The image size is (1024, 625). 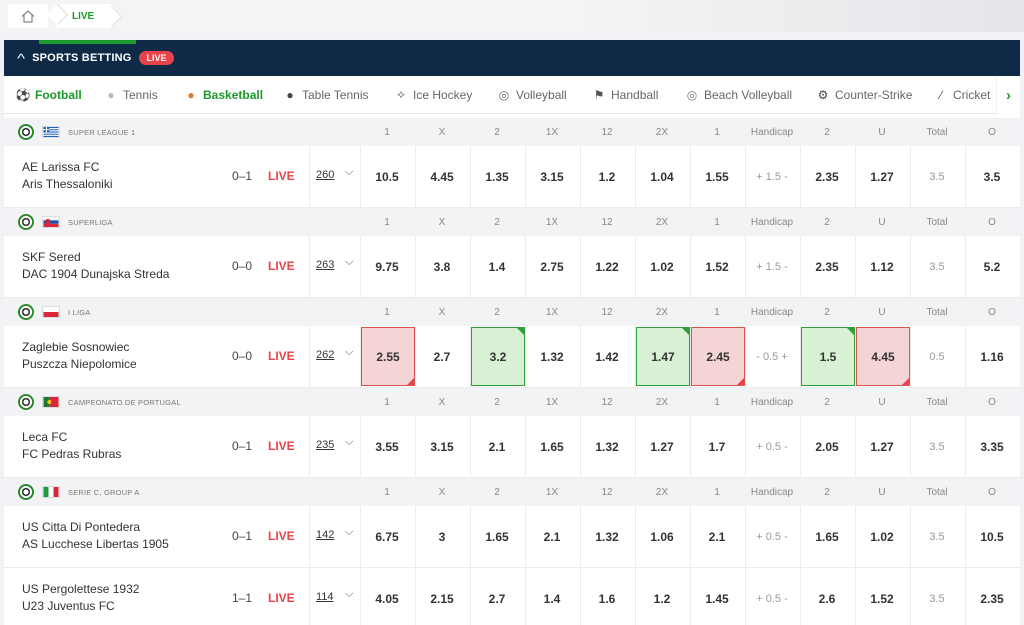 What do you see at coordinates (442, 596) in the screenshot?
I see `odds-button: 2.15` at bounding box center [442, 596].